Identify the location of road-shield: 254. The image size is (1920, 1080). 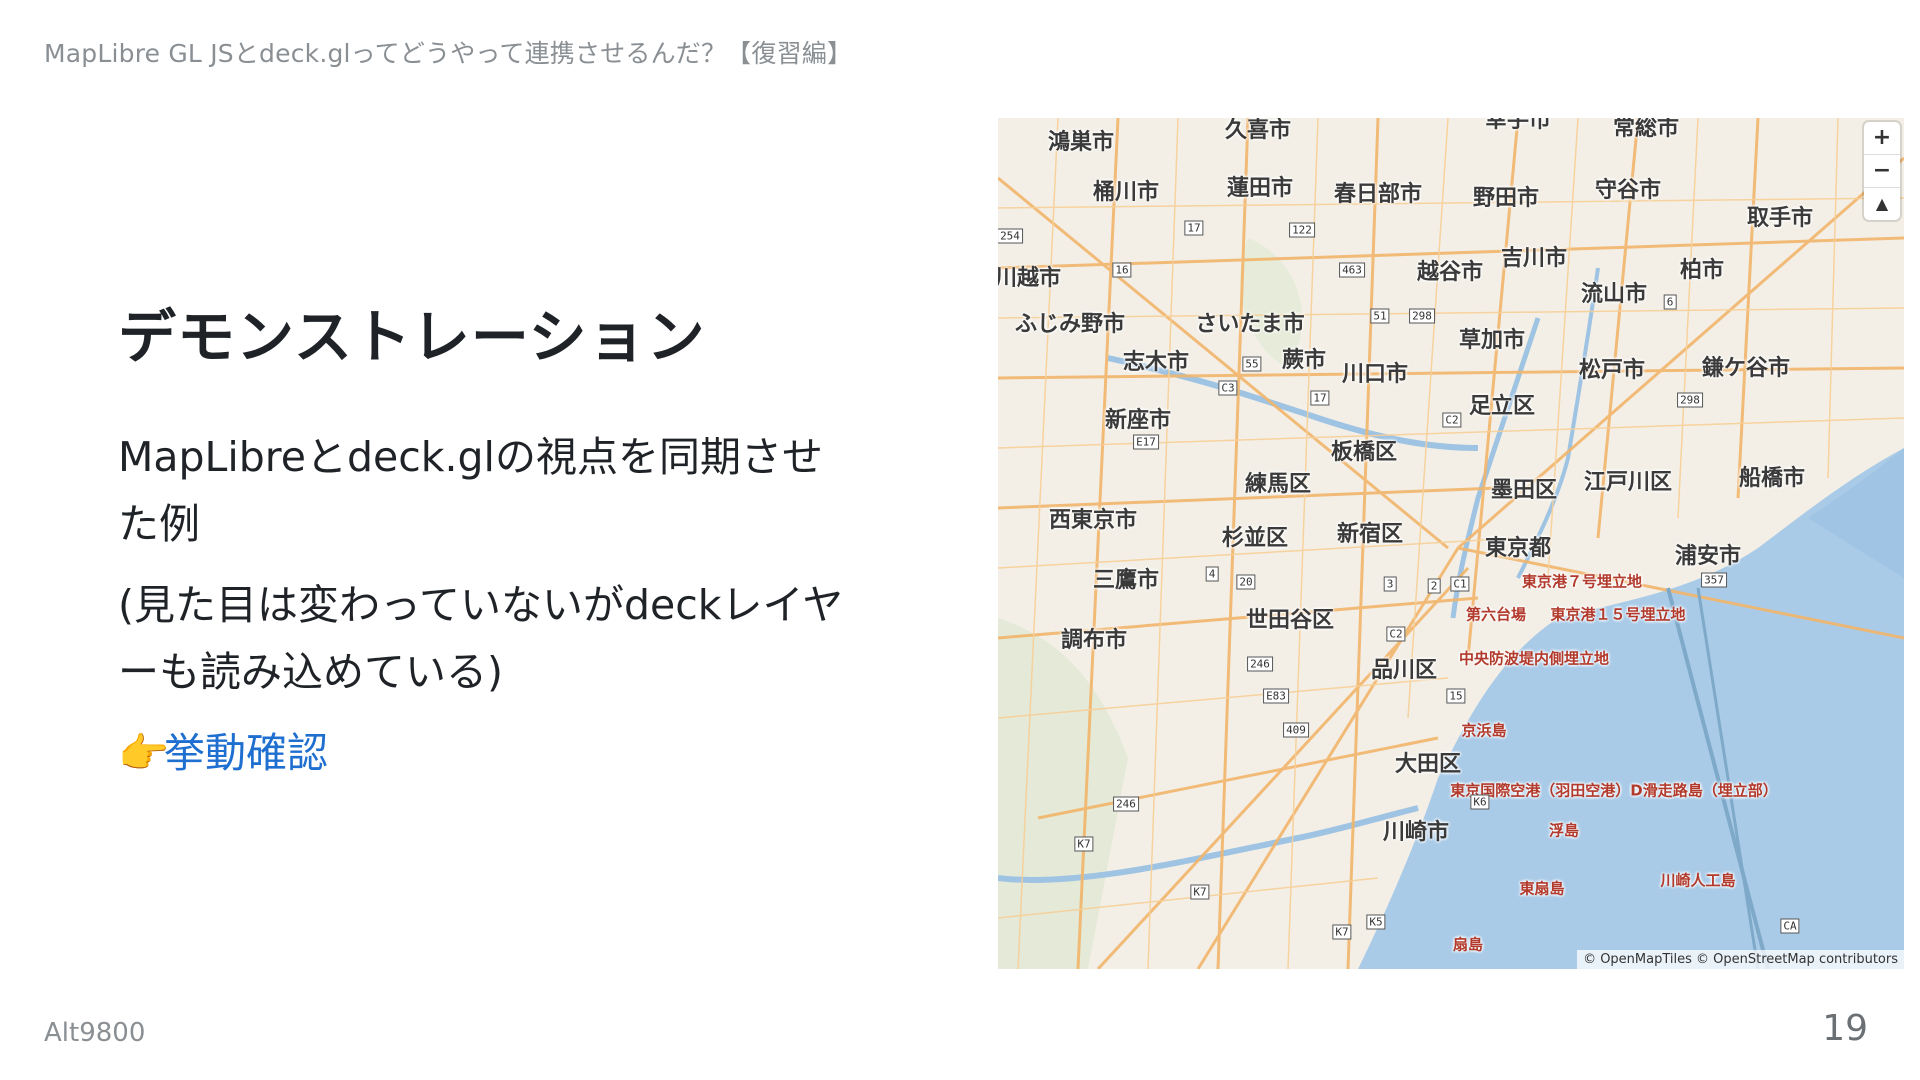
(1010, 236).